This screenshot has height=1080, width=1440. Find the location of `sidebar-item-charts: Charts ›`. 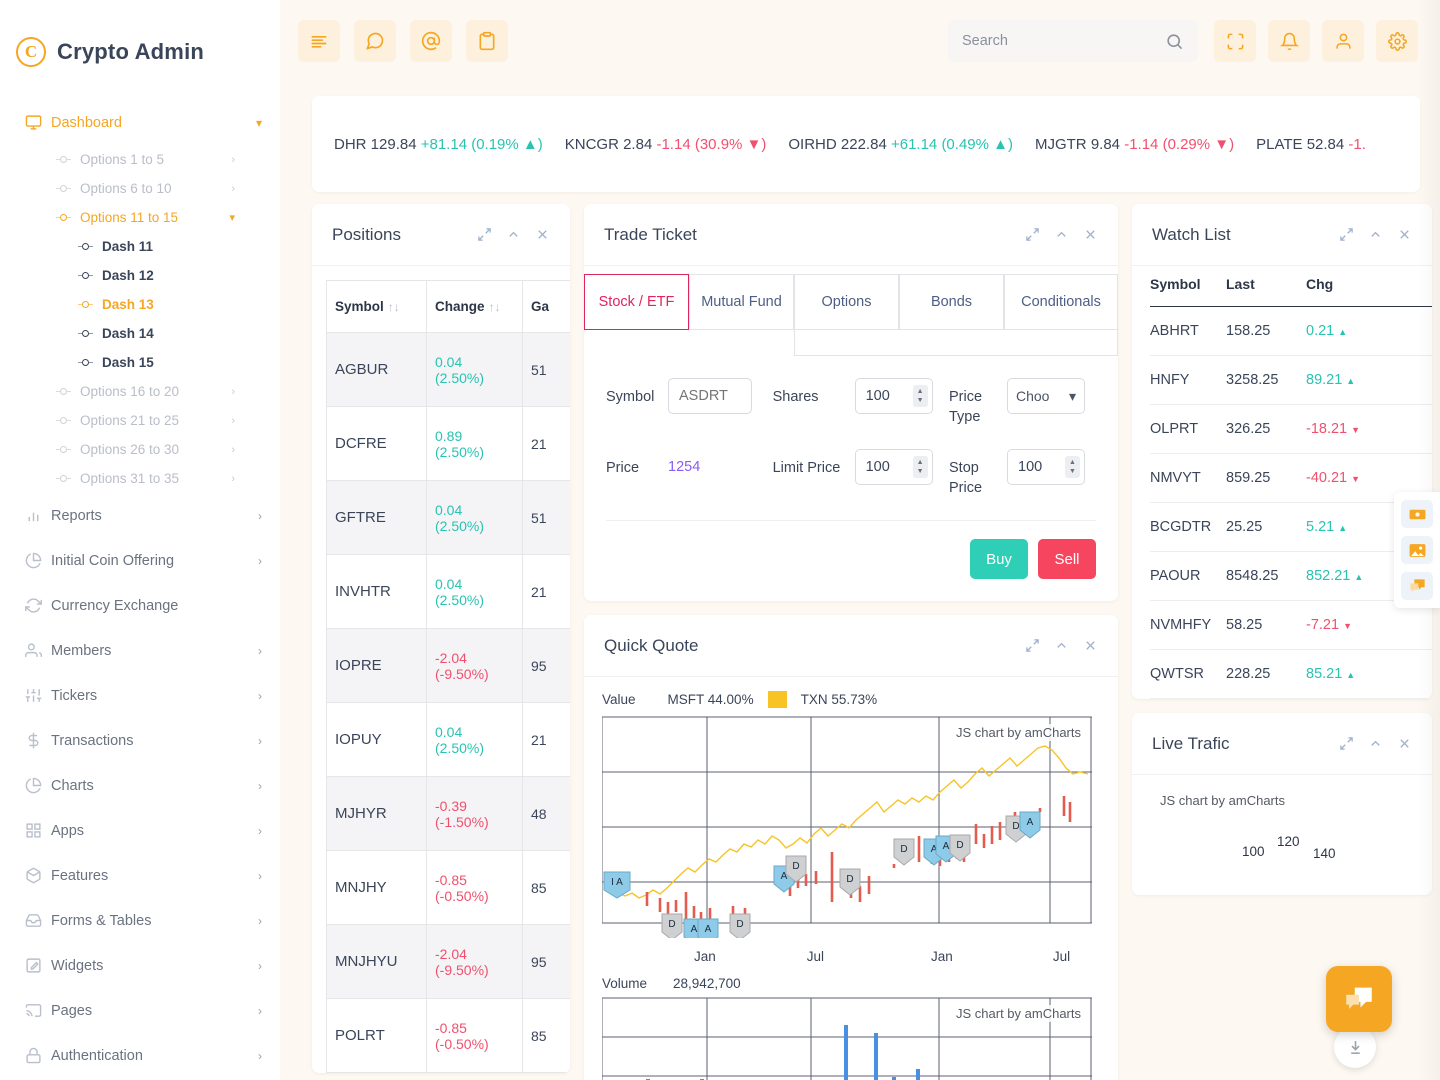

sidebar-item-charts: Charts › is located at coordinates (140, 785).